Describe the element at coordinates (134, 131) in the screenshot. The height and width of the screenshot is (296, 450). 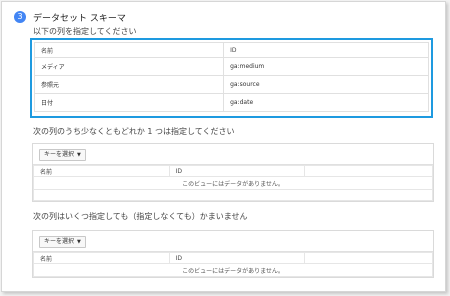
I see `at-least-one-caption: 次の列のうち少なくともどれか 1 つは指定してください` at that location.